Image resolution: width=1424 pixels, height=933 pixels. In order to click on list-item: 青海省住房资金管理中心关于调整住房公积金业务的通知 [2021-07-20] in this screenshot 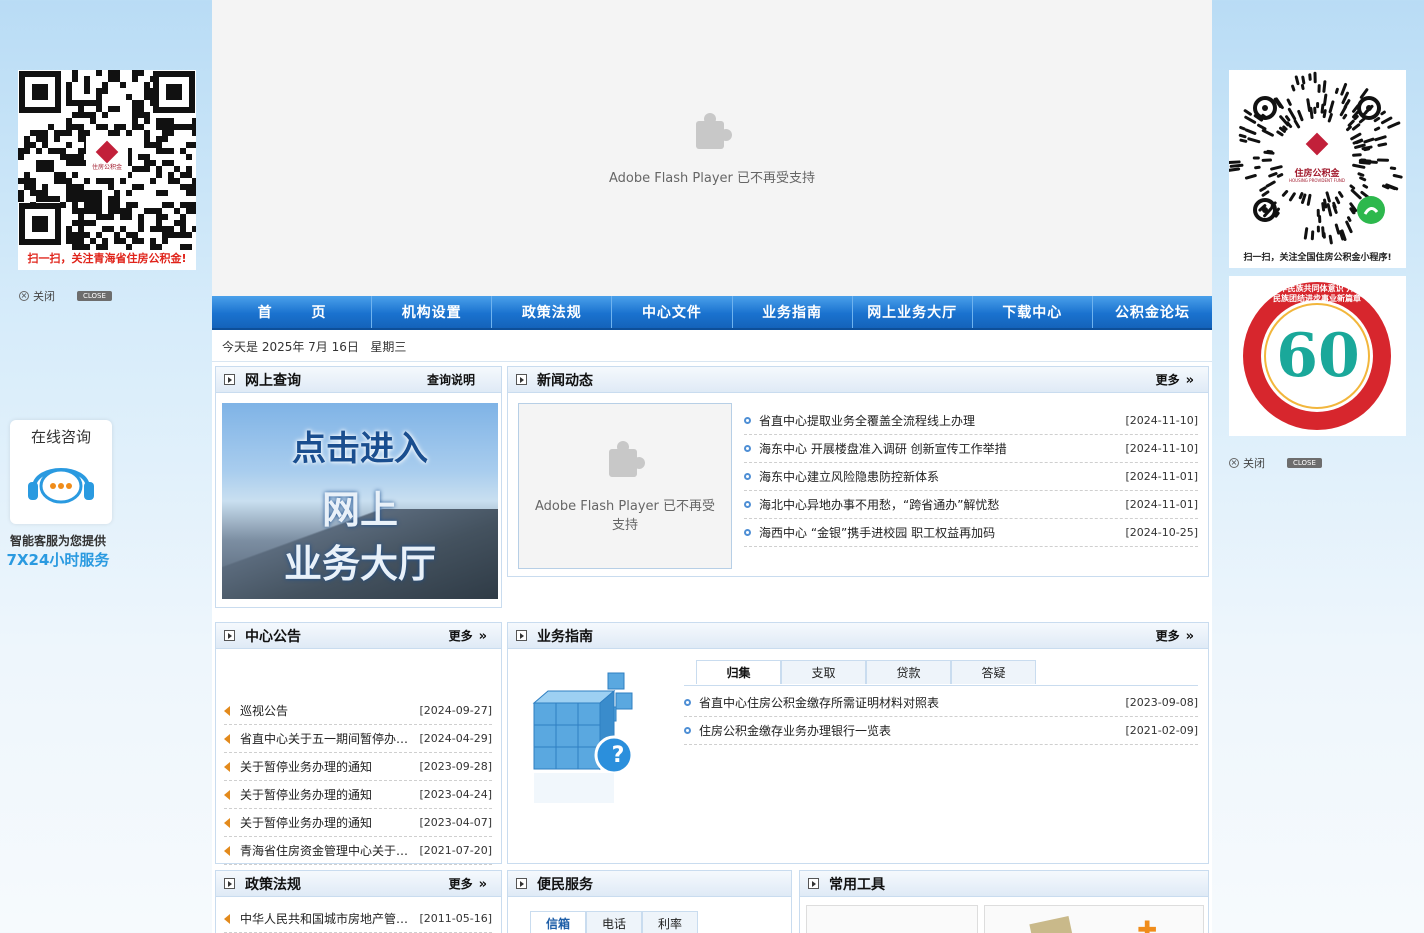, I will do `click(358, 851)`.